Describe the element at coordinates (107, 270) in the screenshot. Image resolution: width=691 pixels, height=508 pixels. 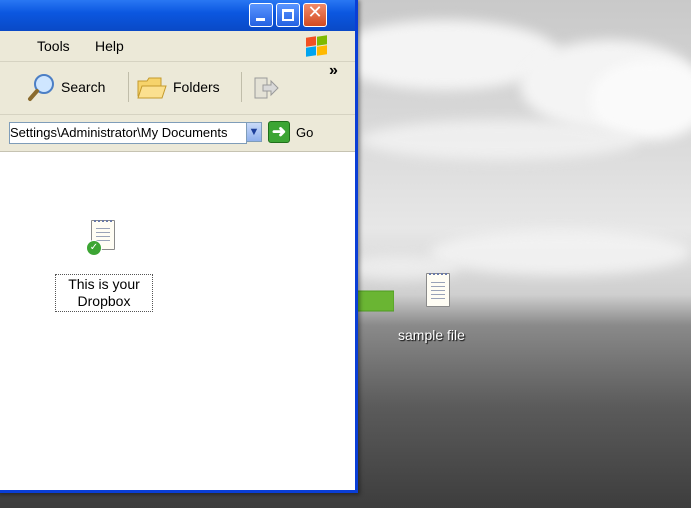
I see `explorer-file-item: ✓ This is your Dropbox` at that location.